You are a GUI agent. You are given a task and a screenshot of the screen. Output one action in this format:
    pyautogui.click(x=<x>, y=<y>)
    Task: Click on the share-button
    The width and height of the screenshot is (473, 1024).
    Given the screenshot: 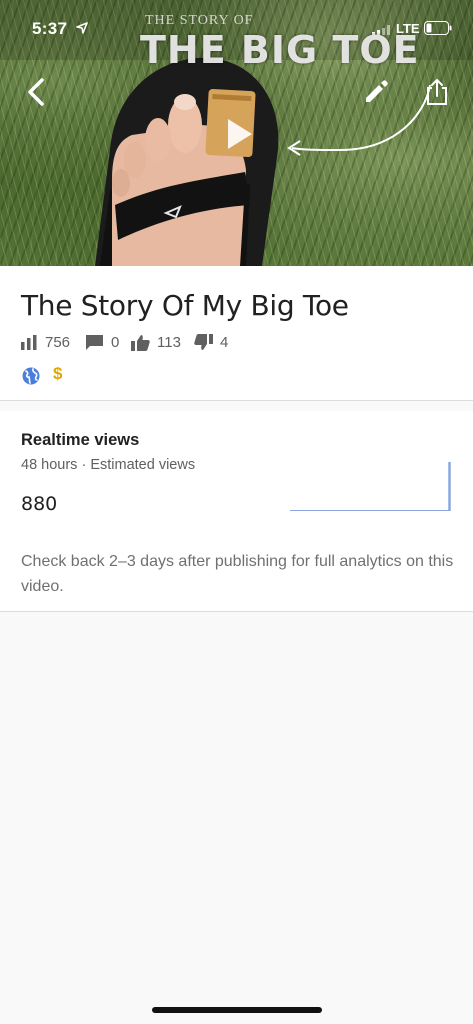 What is the action you would take?
    pyautogui.click(x=437, y=92)
    